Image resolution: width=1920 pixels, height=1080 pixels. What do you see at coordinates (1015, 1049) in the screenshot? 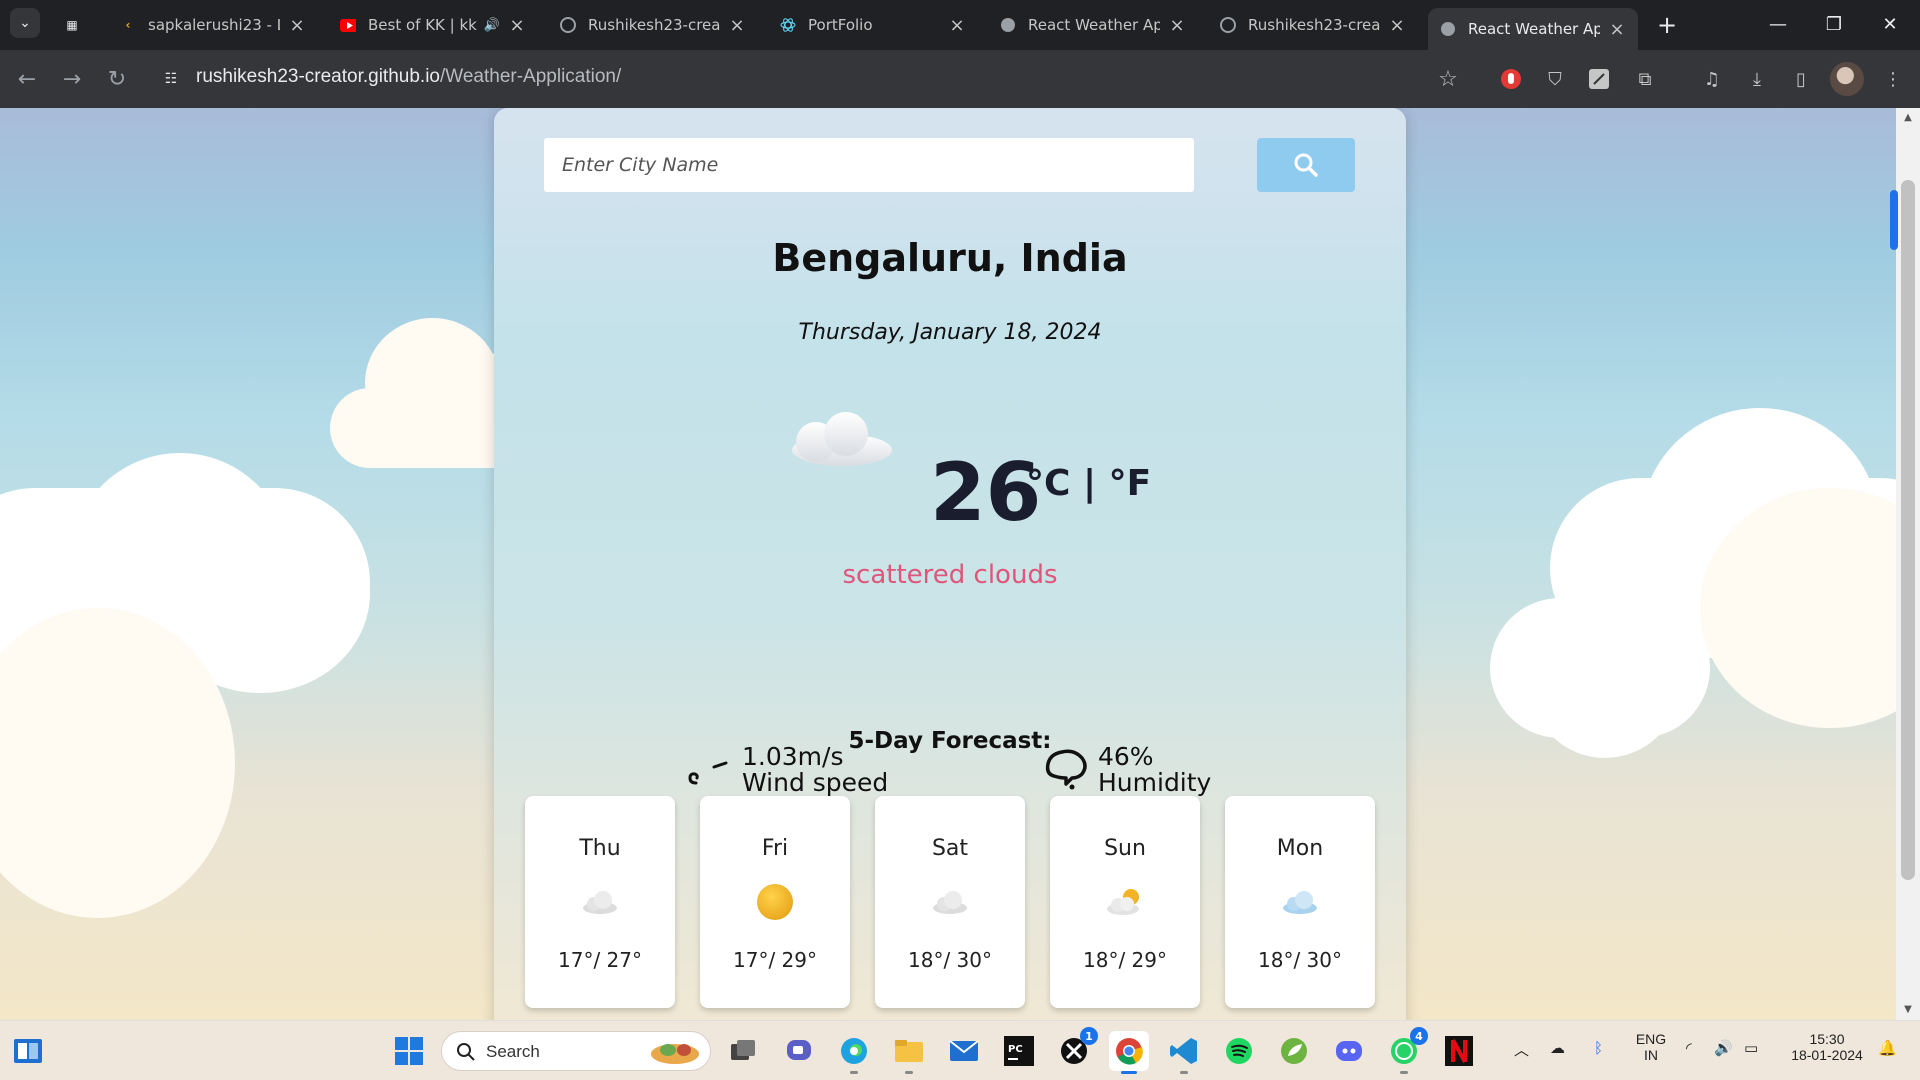
I see `svg-text: PC` at bounding box center [1015, 1049].